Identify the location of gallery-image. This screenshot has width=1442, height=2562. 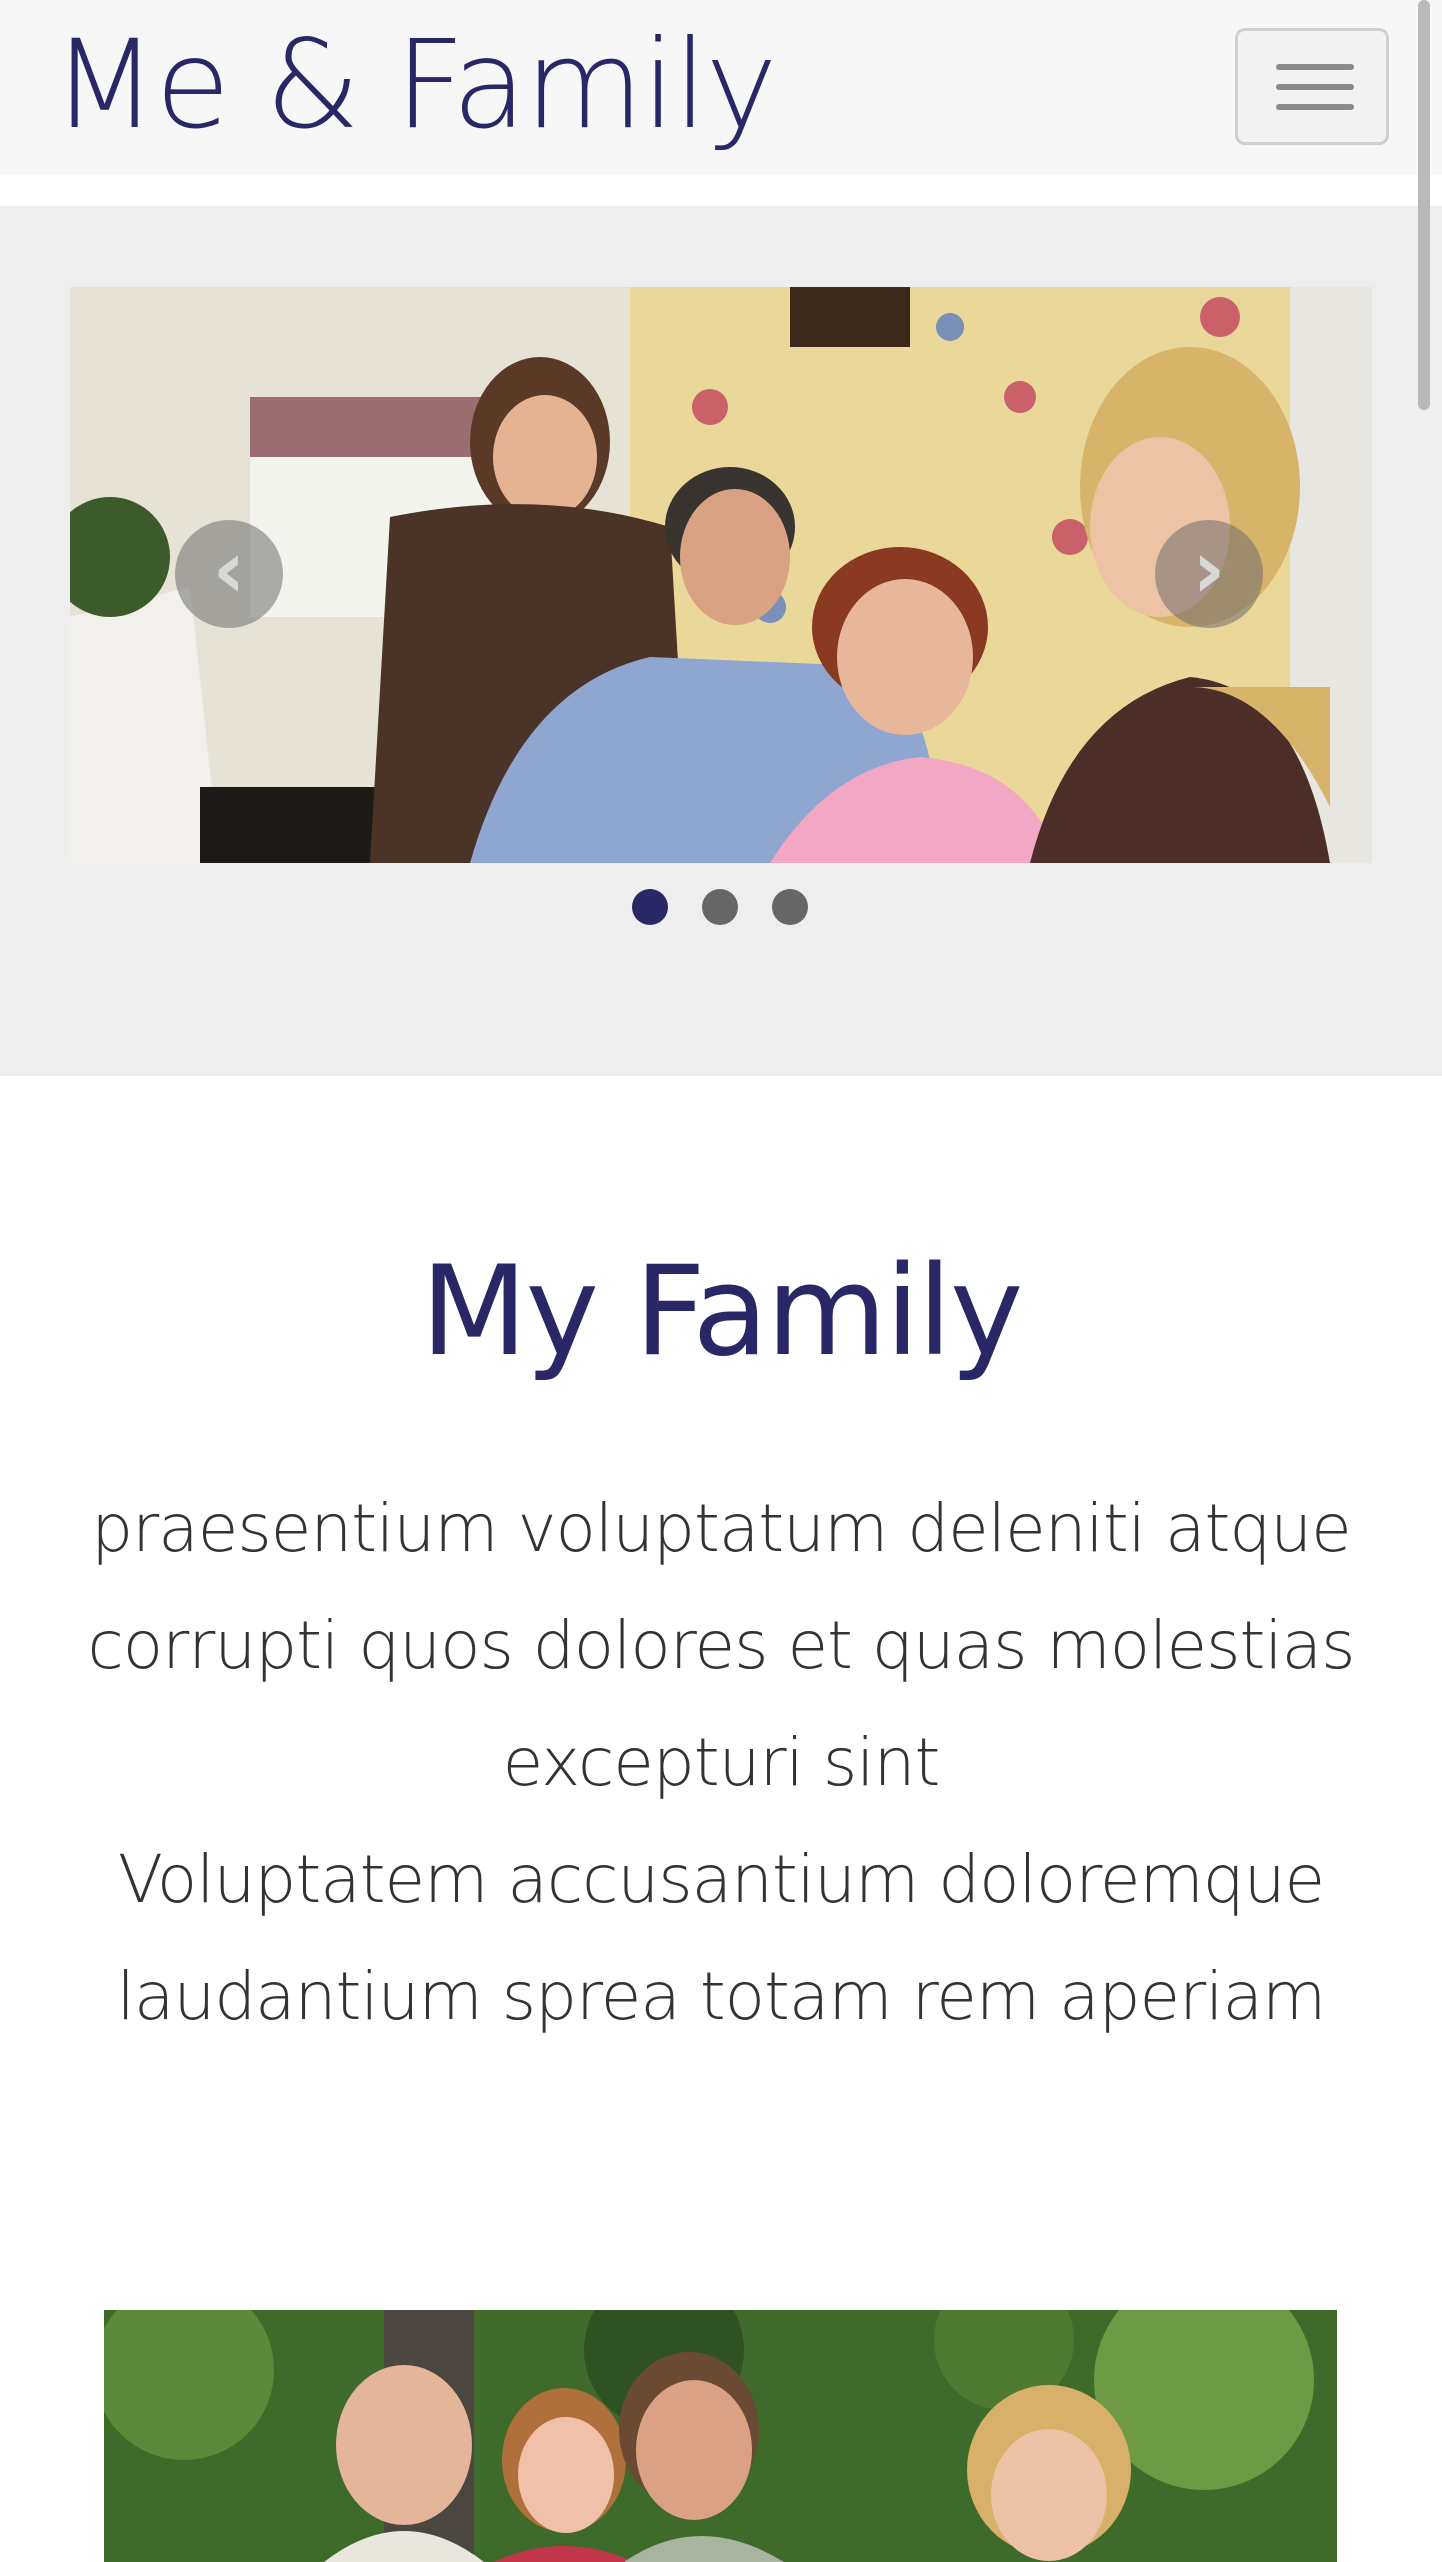
(720, 2436).